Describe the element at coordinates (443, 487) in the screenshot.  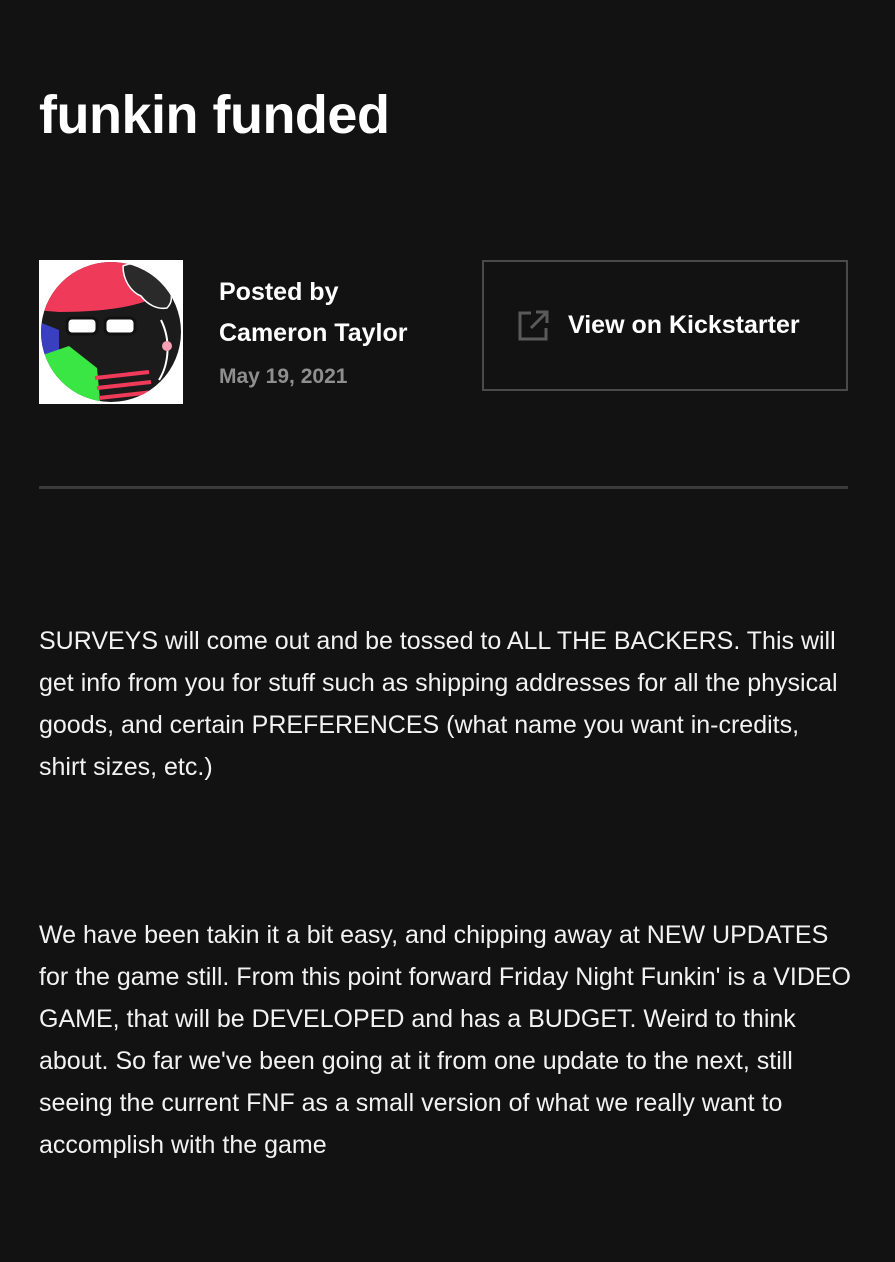
I see `header-divider` at that location.